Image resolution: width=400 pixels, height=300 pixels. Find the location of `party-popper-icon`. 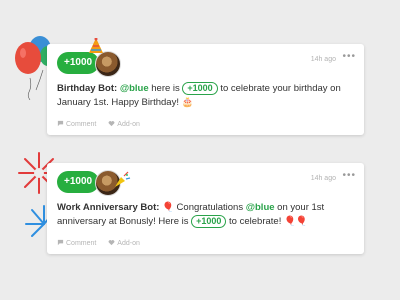

party-popper-icon is located at coordinates (123, 179).